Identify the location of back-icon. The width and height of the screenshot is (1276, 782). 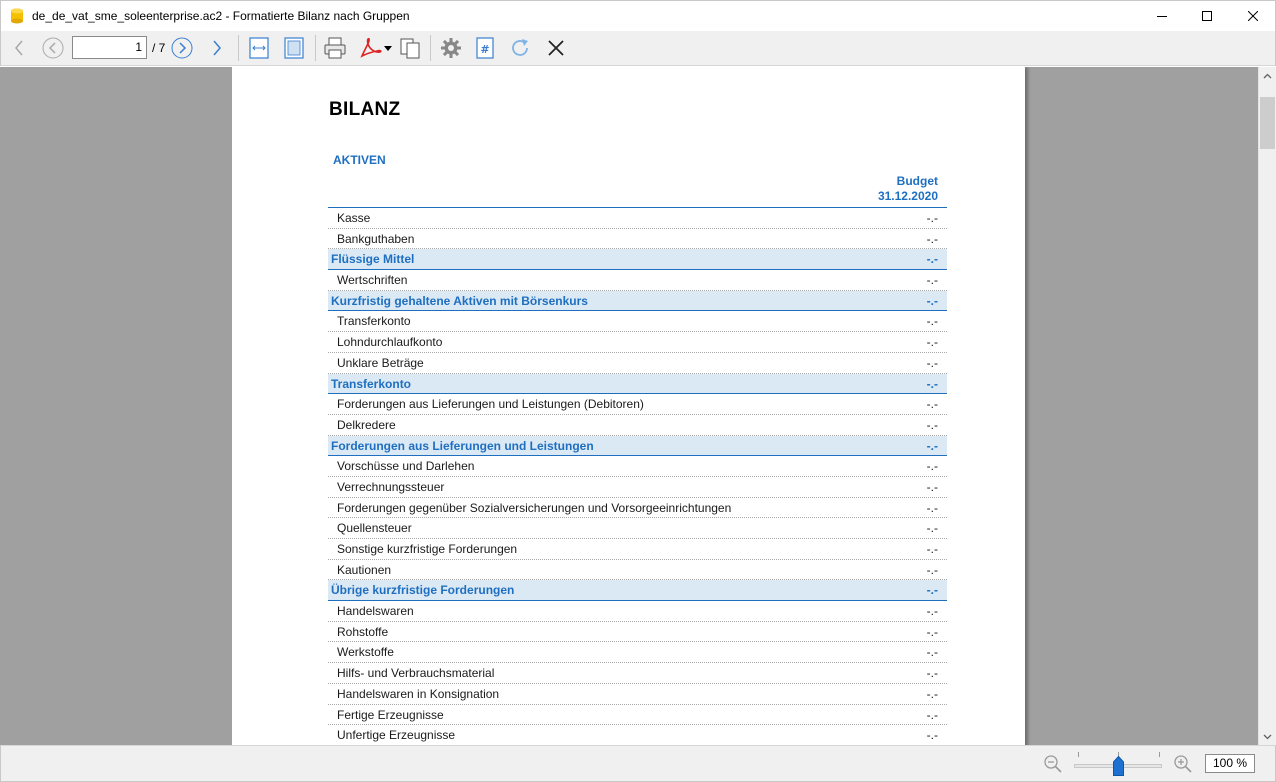
(19, 48).